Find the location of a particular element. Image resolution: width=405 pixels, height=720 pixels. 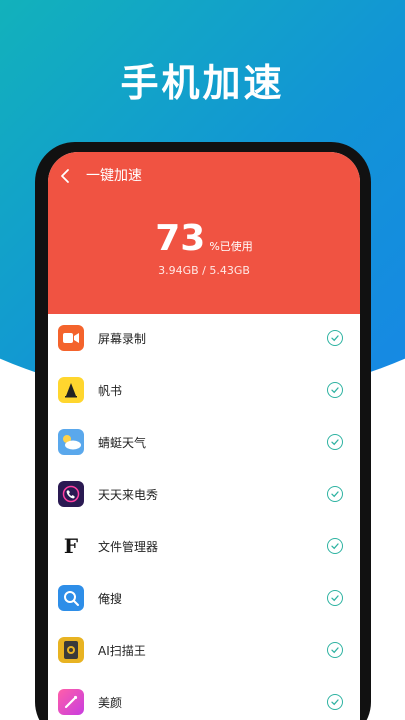

list-item: 俺搜 is located at coordinates (204, 600).